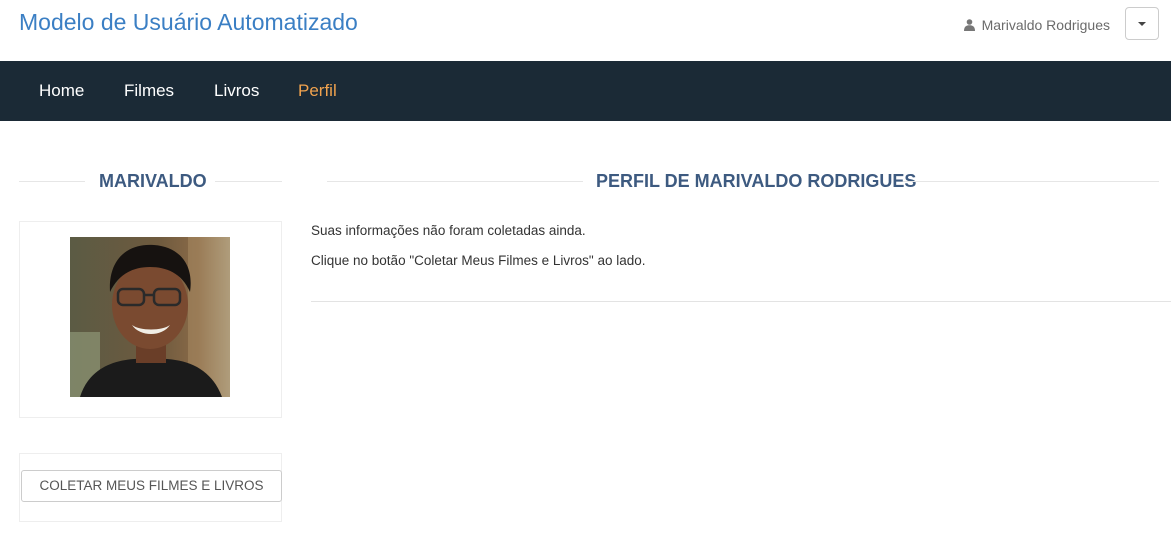  What do you see at coordinates (188, 22) in the screenshot?
I see `app-title: Modelo de Usuário Automatizado` at bounding box center [188, 22].